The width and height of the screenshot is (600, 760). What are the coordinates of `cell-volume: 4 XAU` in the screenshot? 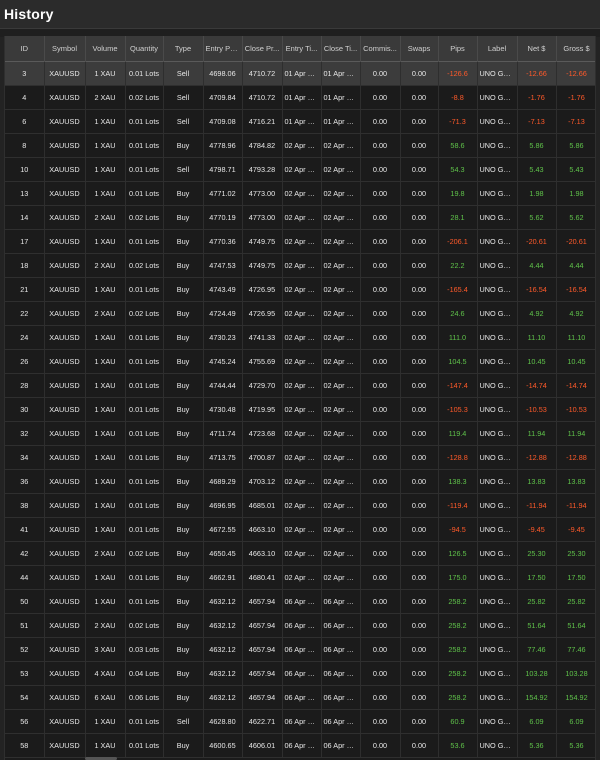 It's located at (105, 673).